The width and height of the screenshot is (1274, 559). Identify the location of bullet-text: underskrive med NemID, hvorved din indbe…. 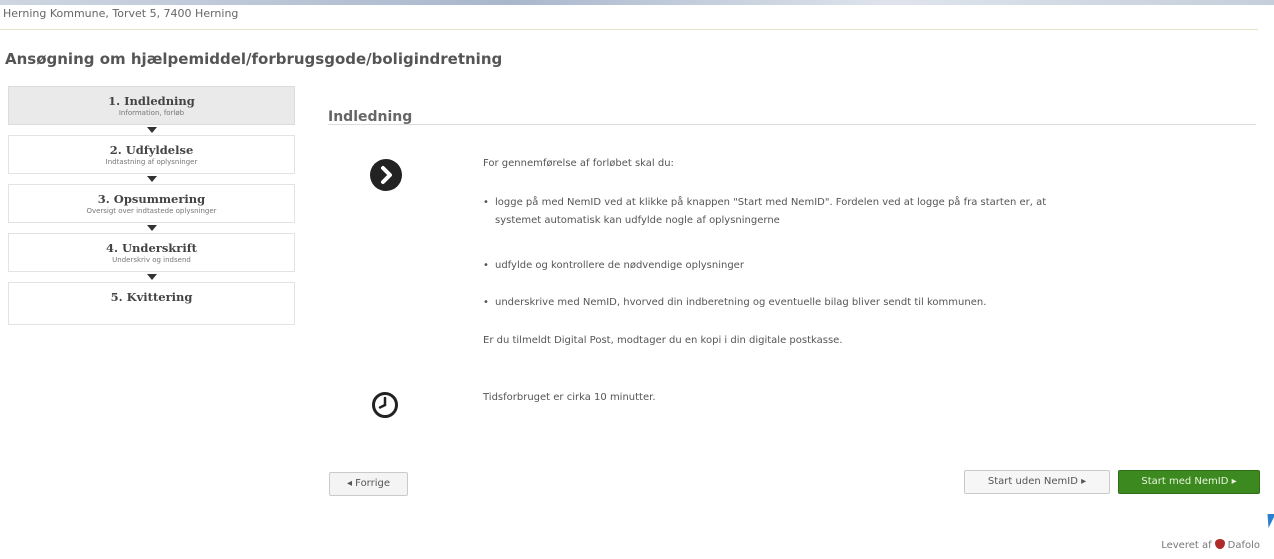
(741, 302).